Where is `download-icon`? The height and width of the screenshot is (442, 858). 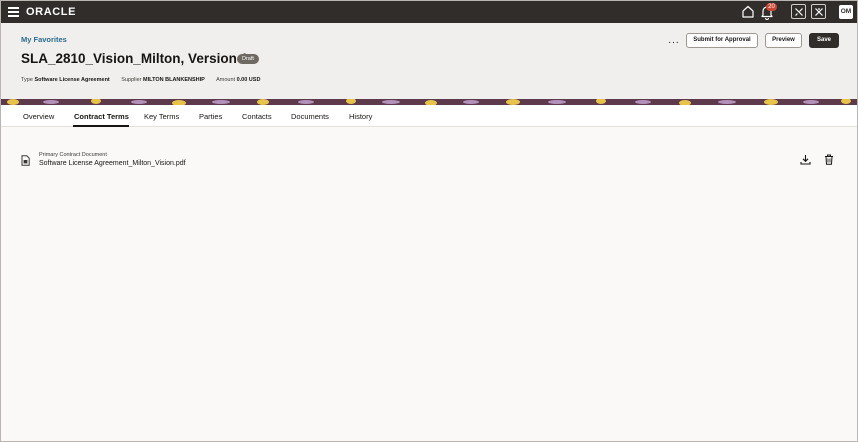
download-icon is located at coordinates (805, 159).